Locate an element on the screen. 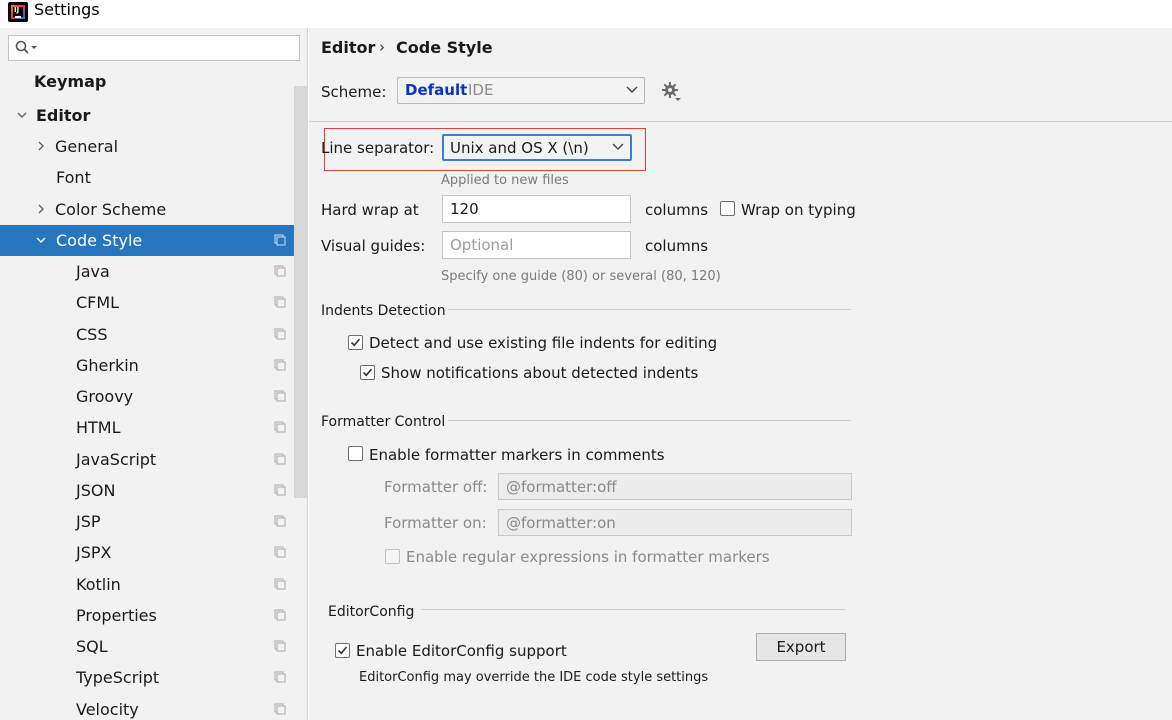 Image resolution: width=1172 pixels, height=720 pixels. sidebar-item-gherkin: Gherkin is located at coordinates (147, 365).